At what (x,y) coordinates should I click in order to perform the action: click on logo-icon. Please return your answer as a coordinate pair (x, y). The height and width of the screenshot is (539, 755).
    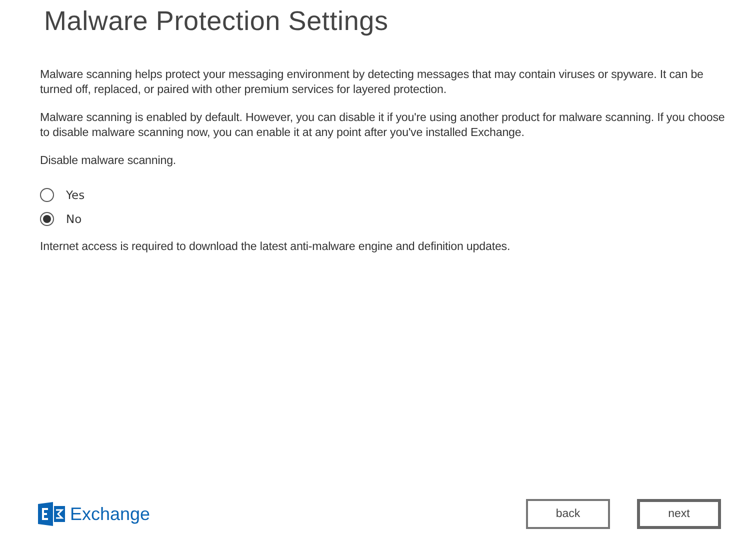
    Looking at the image, I should click on (52, 514).